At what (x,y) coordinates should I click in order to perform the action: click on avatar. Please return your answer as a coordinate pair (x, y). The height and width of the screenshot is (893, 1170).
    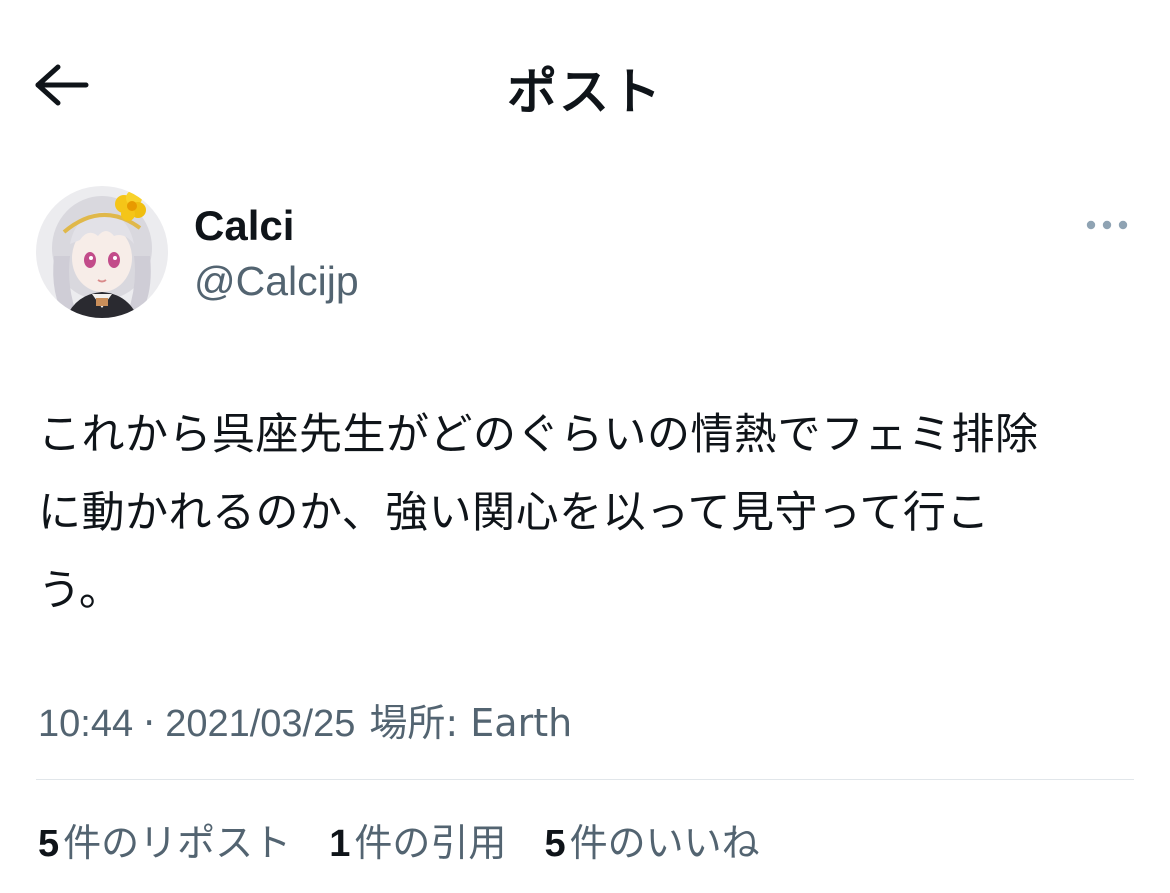
    Looking at the image, I should click on (102, 252).